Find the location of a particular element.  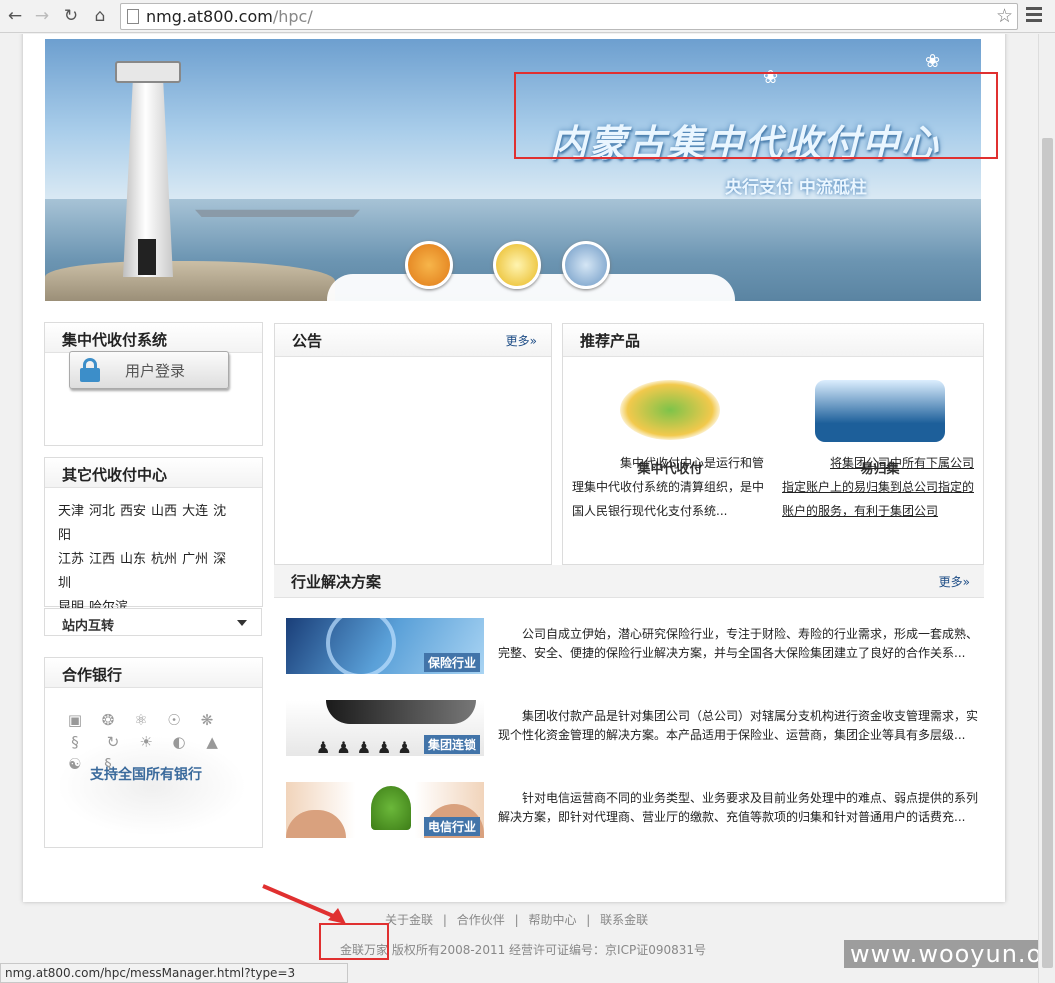

notice-panel: 公告 更多» is located at coordinates (413, 444).